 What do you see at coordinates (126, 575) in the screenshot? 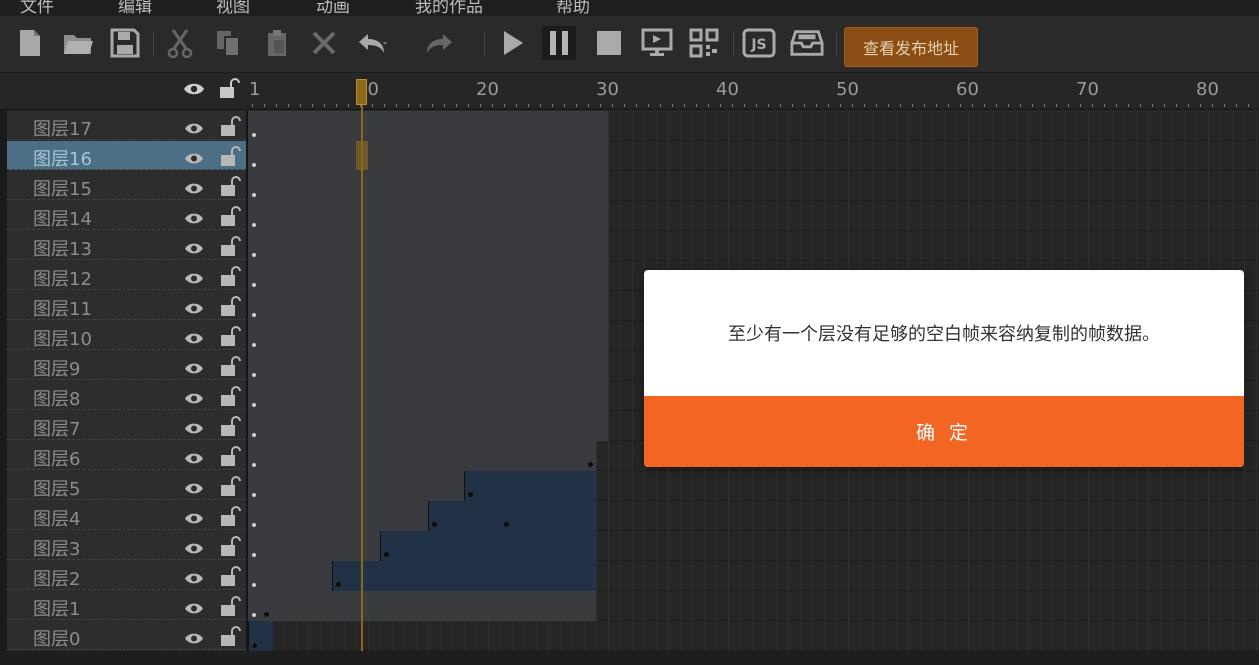
I see `layer-row: 图层2` at bounding box center [126, 575].